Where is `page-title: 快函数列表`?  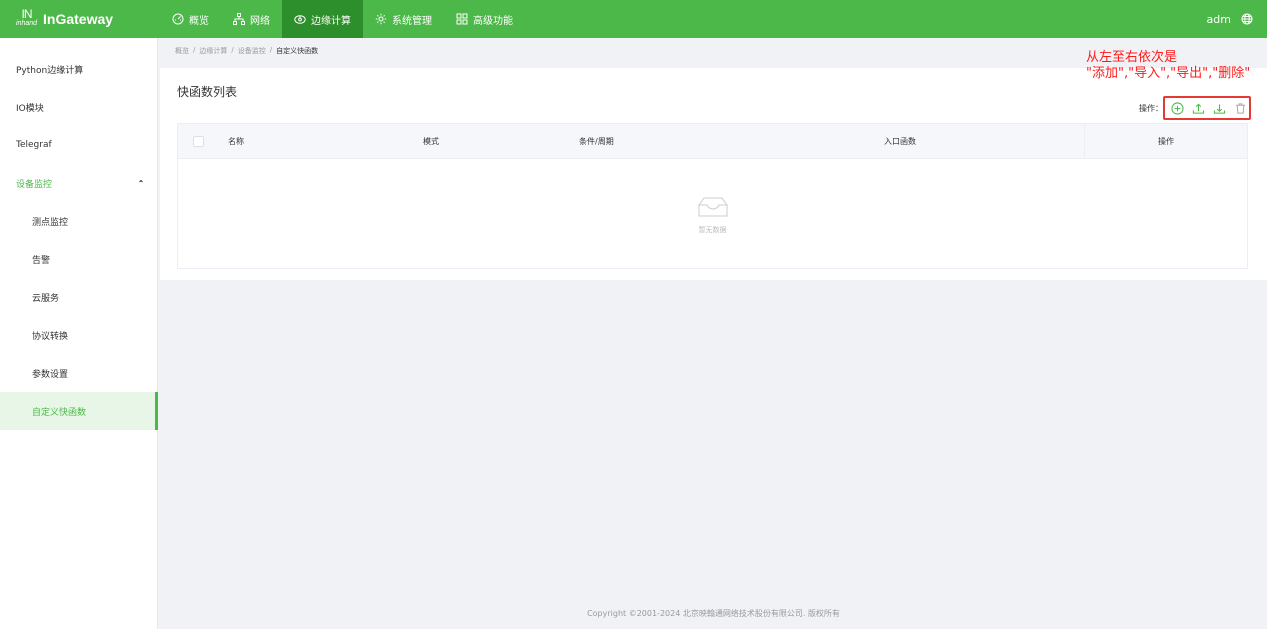 page-title: 快函数列表 is located at coordinates (207, 92).